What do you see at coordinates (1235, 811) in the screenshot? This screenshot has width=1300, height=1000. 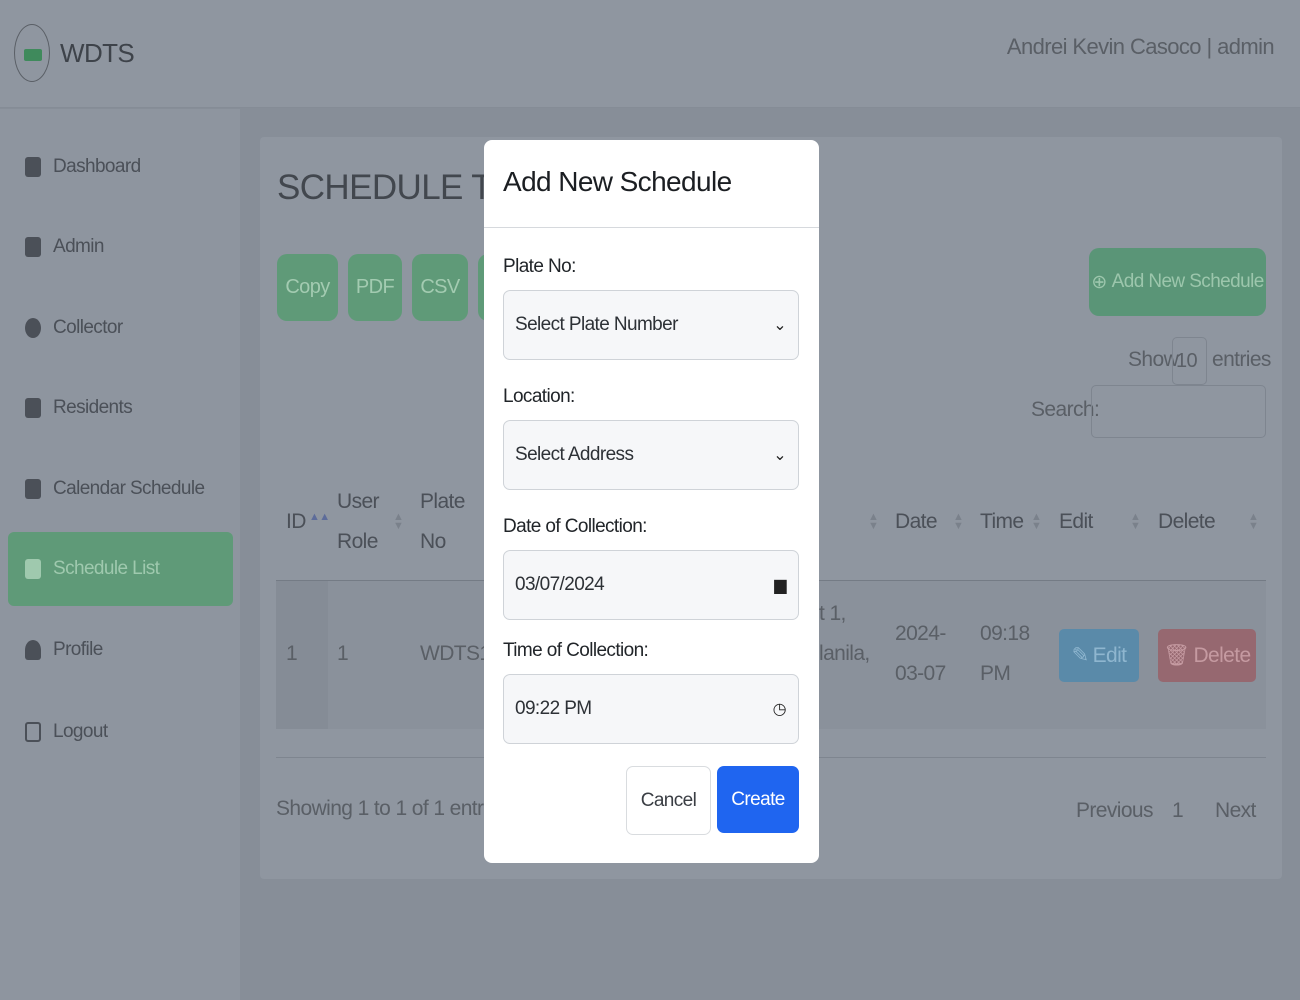 I see `next-button: Next` at bounding box center [1235, 811].